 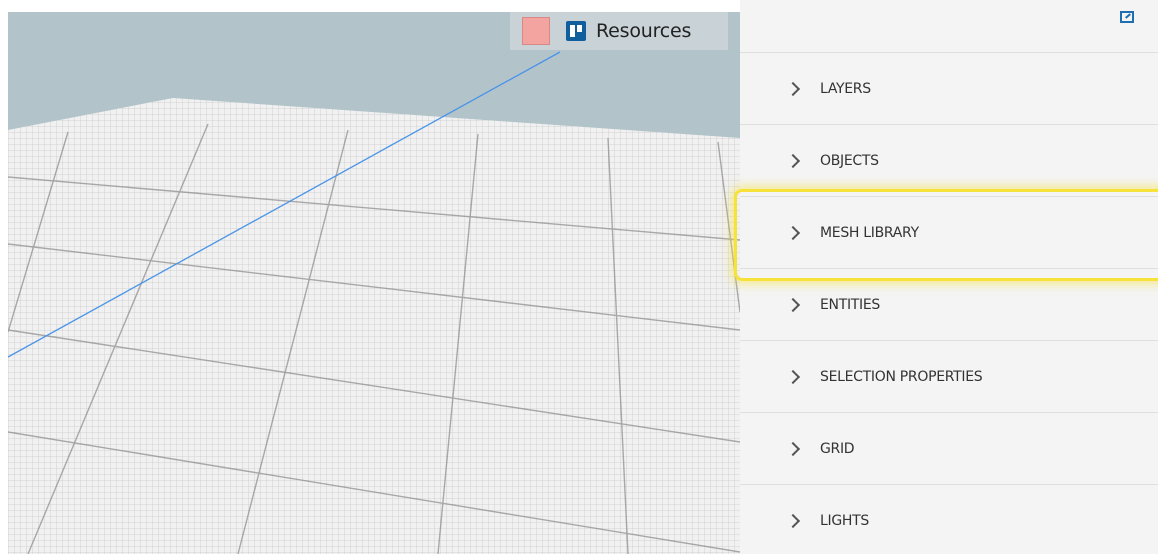 I want to click on section-lights: LIGHTS, so click(x=949, y=521).